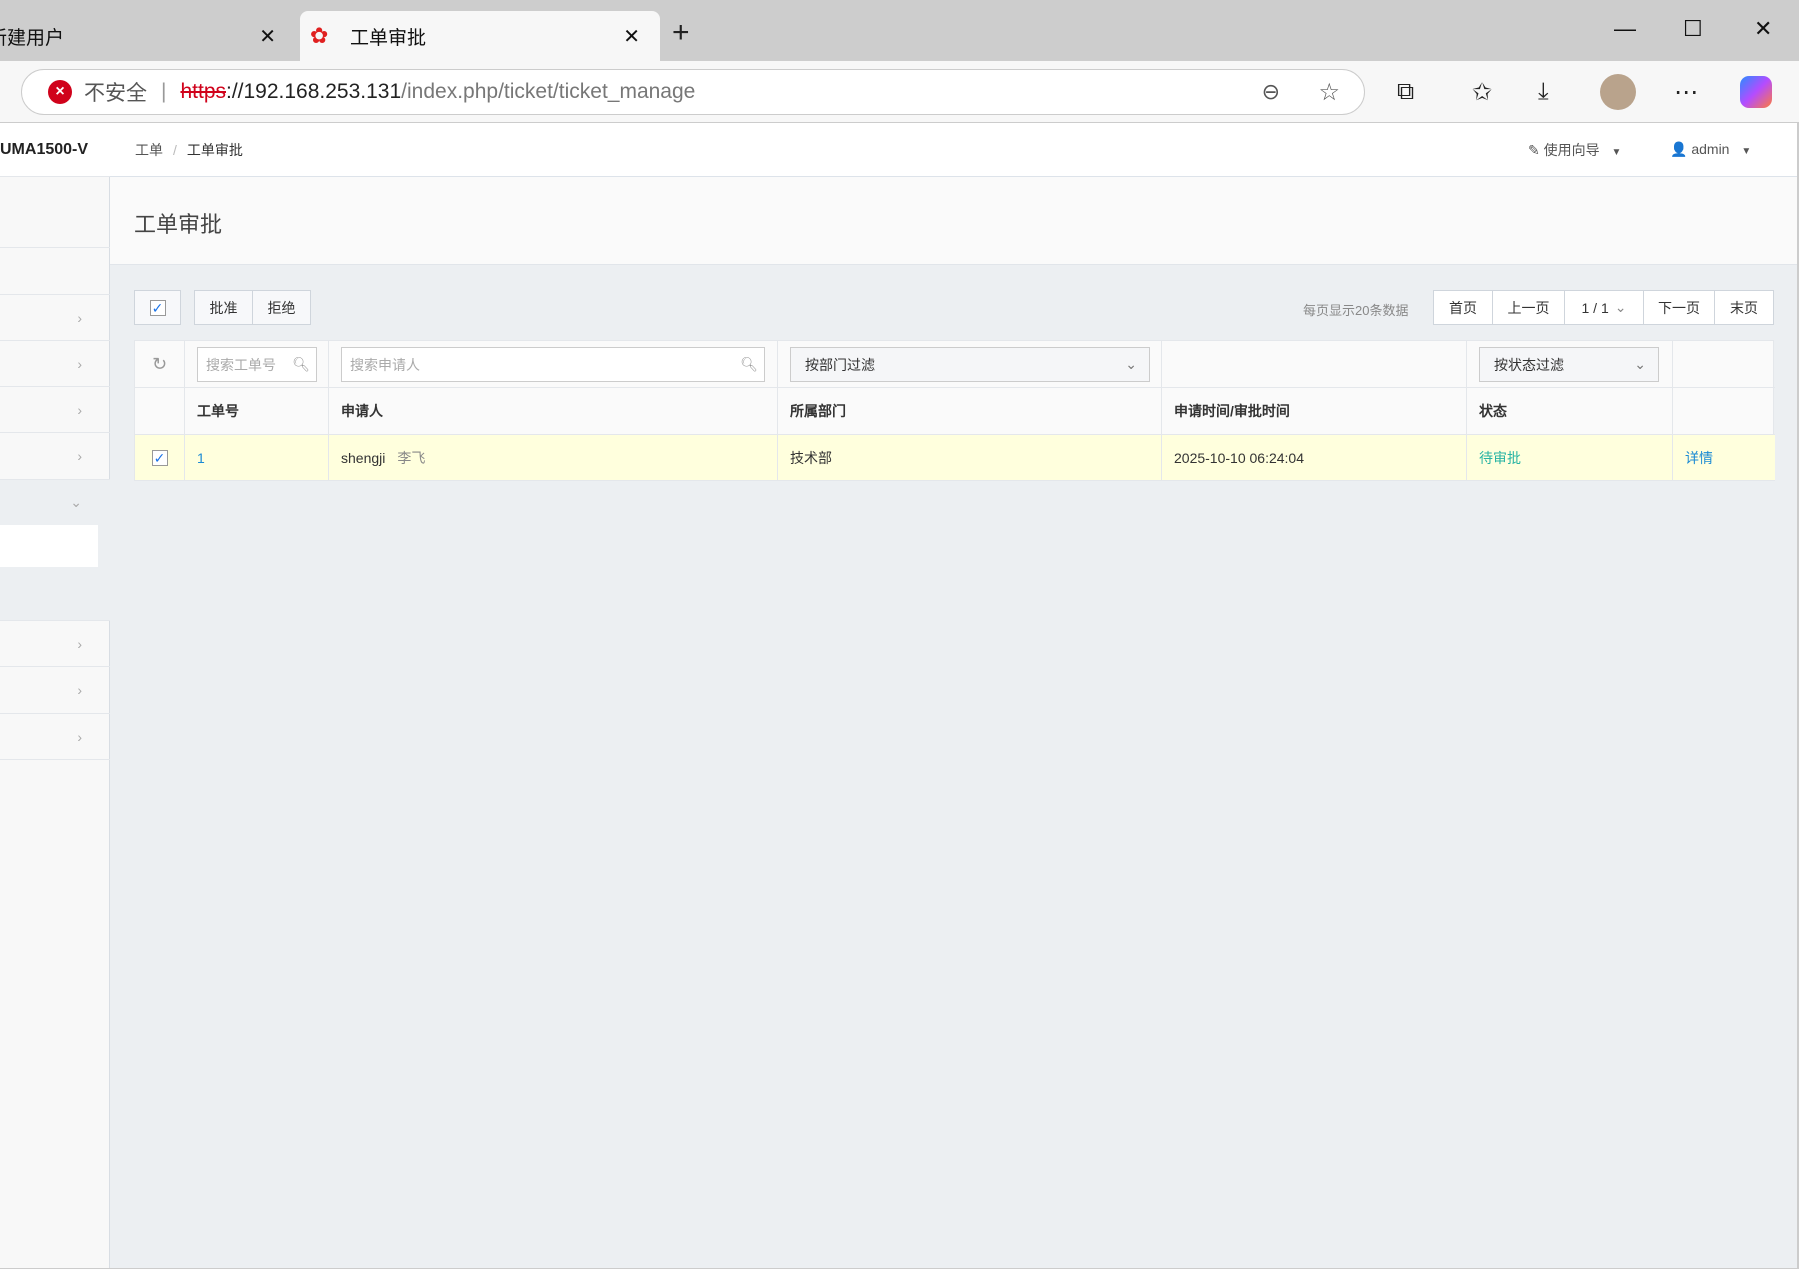 The height and width of the screenshot is (1269, 1799). Describe the element at coordinates (1534, 149) in the screenshot. I see `magic-wand-icon: ✎` at that location.